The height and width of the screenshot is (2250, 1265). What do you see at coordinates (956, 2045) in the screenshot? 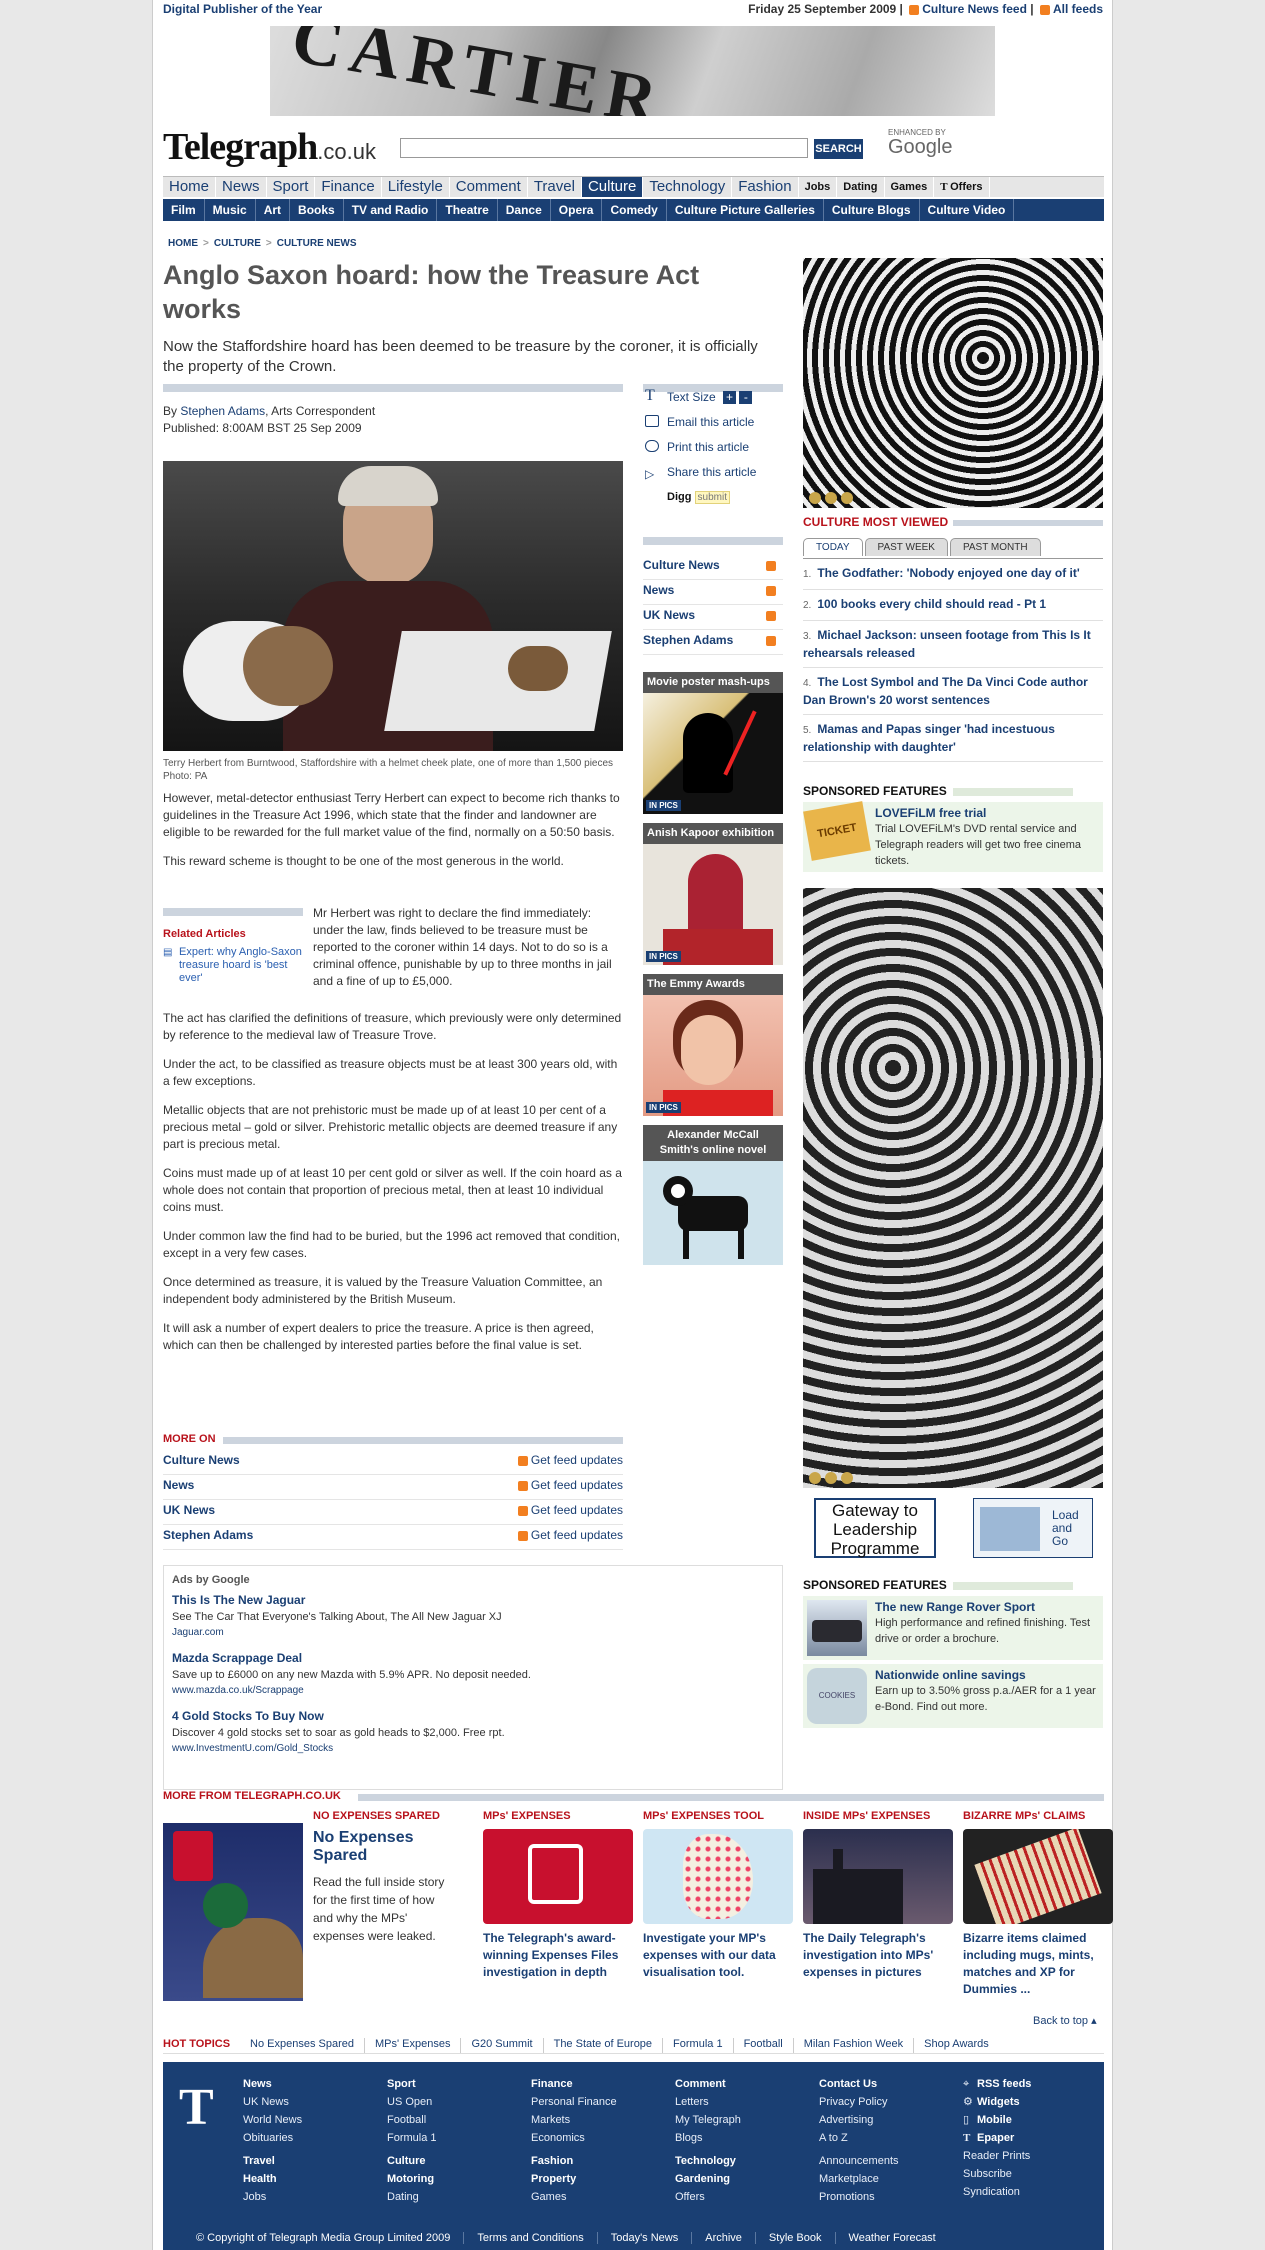
I see `hot-topic-link: Shop Awards` at bounding box center [956, 2045].